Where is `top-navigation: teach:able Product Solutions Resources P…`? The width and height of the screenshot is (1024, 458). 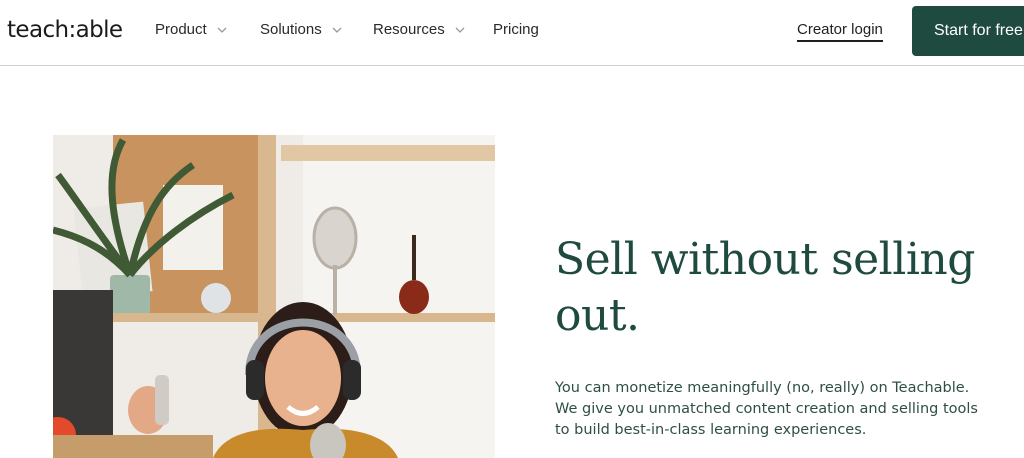 top-navigation: teach:able Product Solutions Resources P… is located at coordinates (512, 33).